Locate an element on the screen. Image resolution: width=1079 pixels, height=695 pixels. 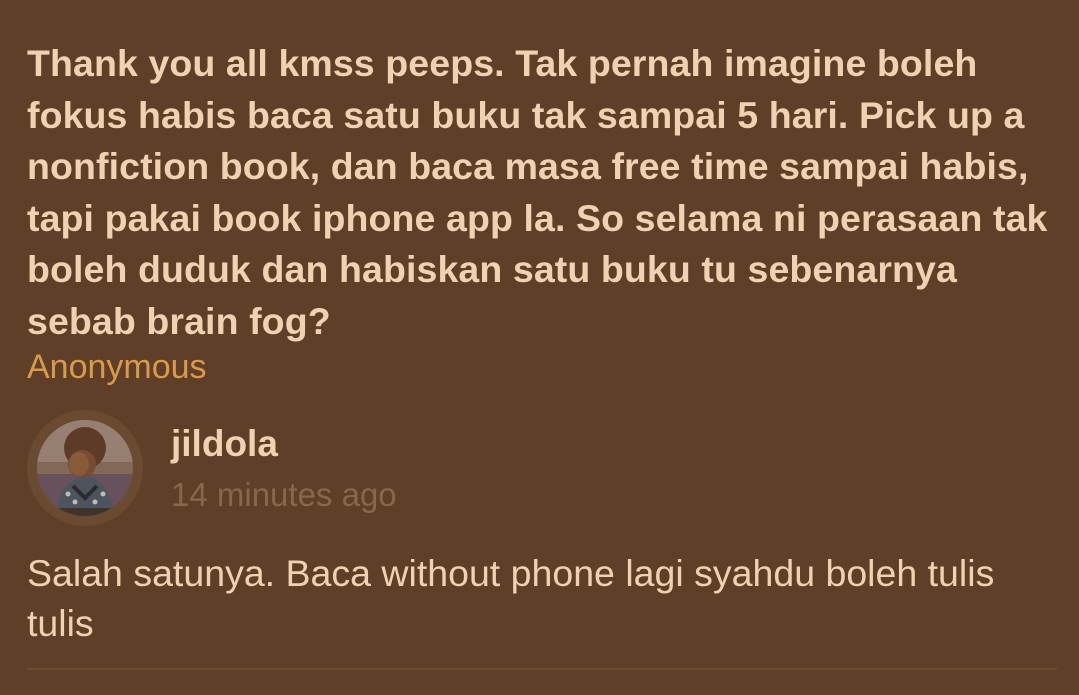
comment-timestamp: 14 minutes ago is located at coordinates (284, 494).